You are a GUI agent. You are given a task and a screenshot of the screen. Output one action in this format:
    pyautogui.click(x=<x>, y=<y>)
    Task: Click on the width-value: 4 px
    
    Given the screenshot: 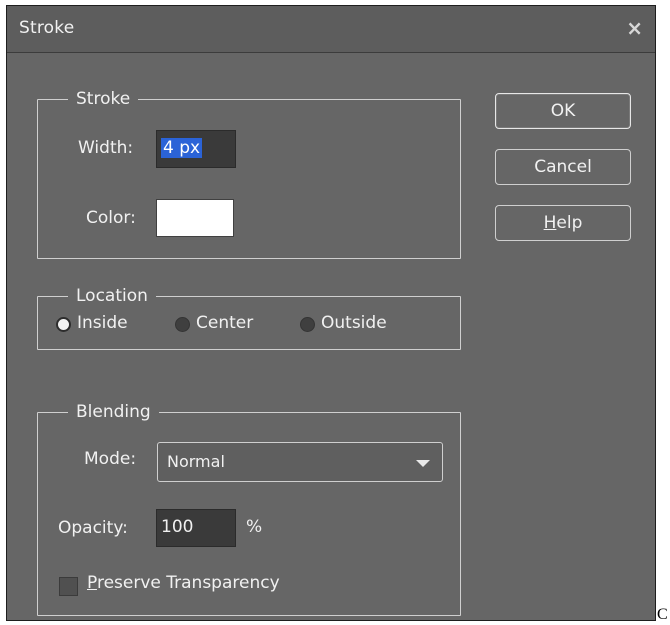 What is the action you would take?
    pyautogui.click(x=182, y=148)
    